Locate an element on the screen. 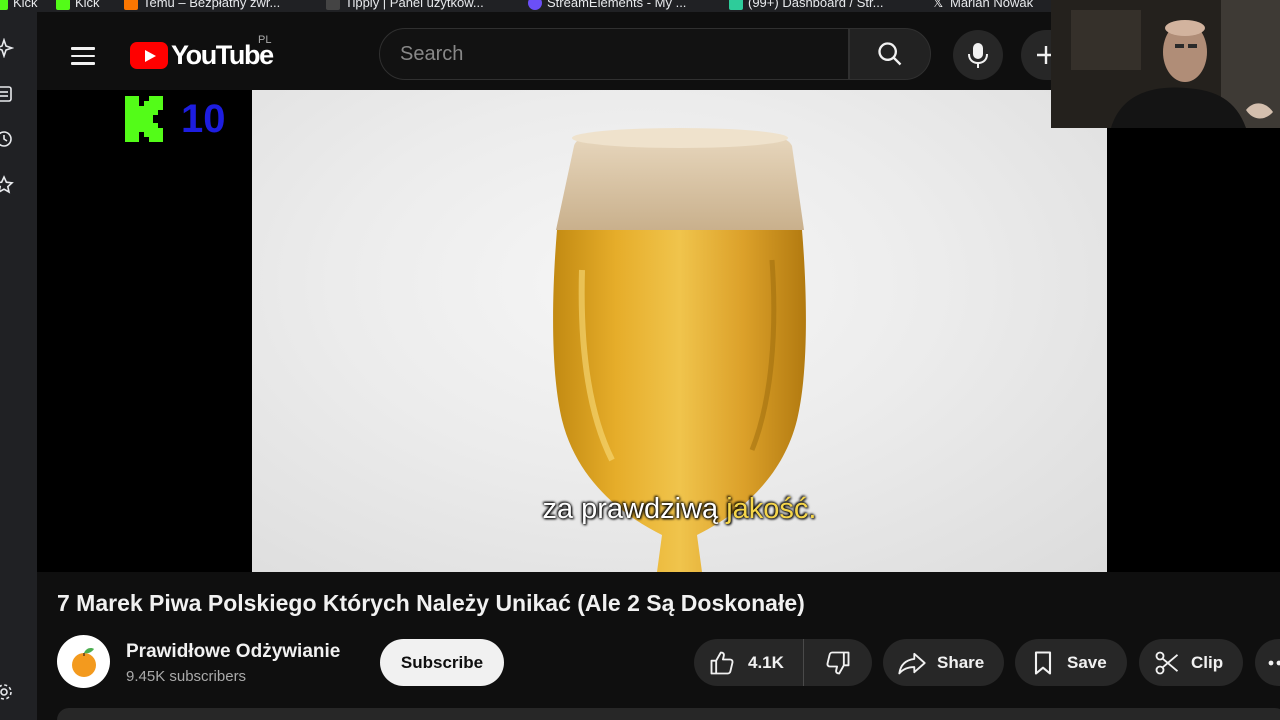 The image size is (1280, 720). share-button: Share is located at coordinates (943, 662).